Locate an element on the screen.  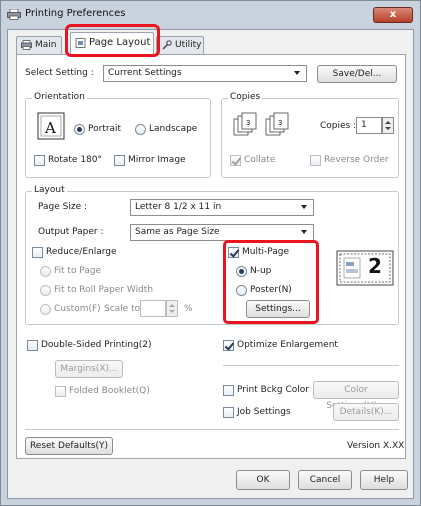
mirror-image-label: Mirror Image is located at coordinates (157, 160).